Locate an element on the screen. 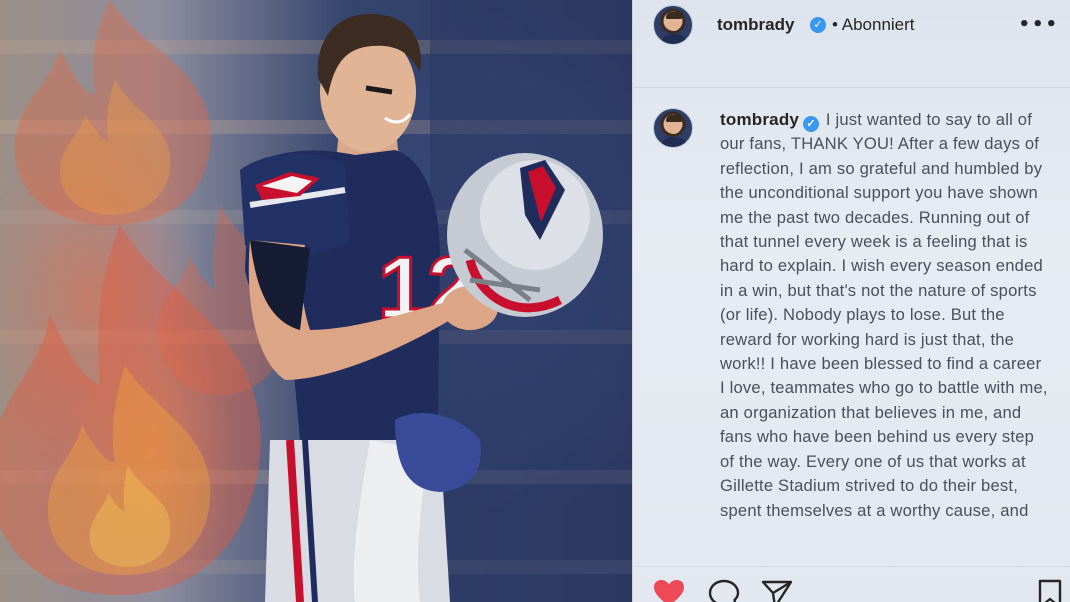 The image size is (1070, 602). post-header: tombrady ✓ • Abonniert ••• is located at coordinates (851, 25).